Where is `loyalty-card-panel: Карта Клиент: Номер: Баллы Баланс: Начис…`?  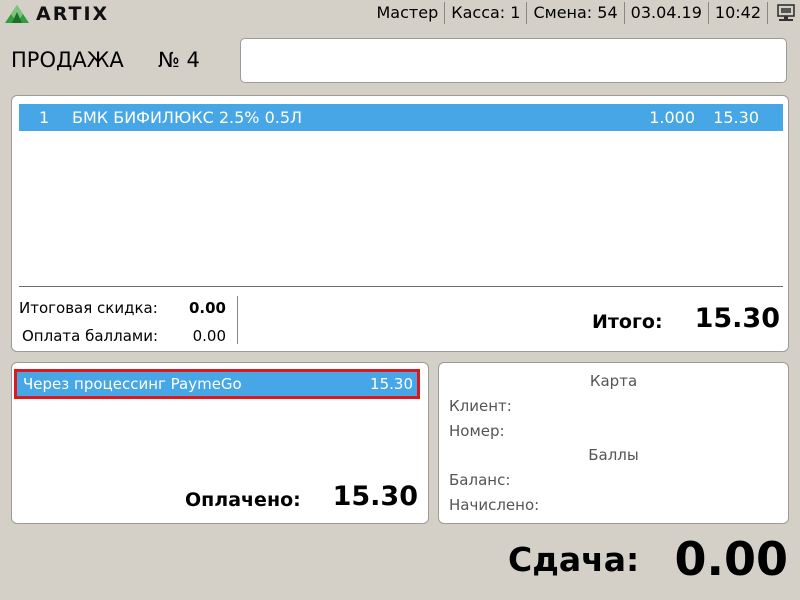 loyalty-card-panel: Карта Клиент: Номер: Баллы Баланс: Начис… is located at coordinates (613, 443).